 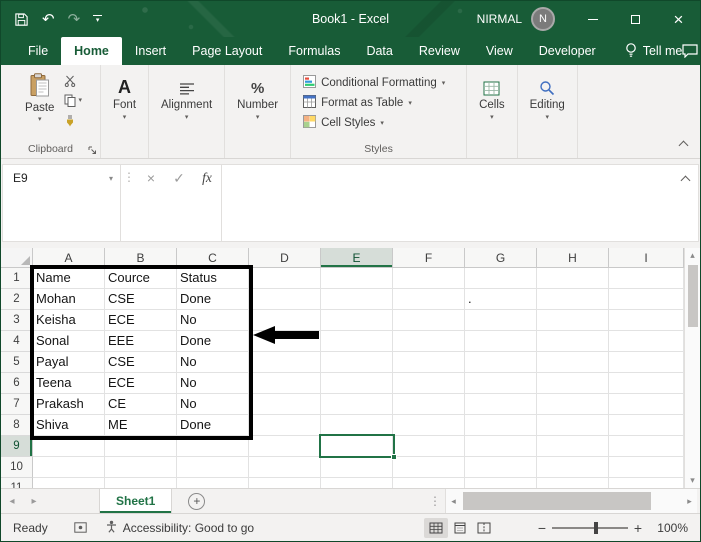 What do you see at coordinates (543, 19) in the screenshot?
I see `user-avatar: N` at bounding box center [543, 19].